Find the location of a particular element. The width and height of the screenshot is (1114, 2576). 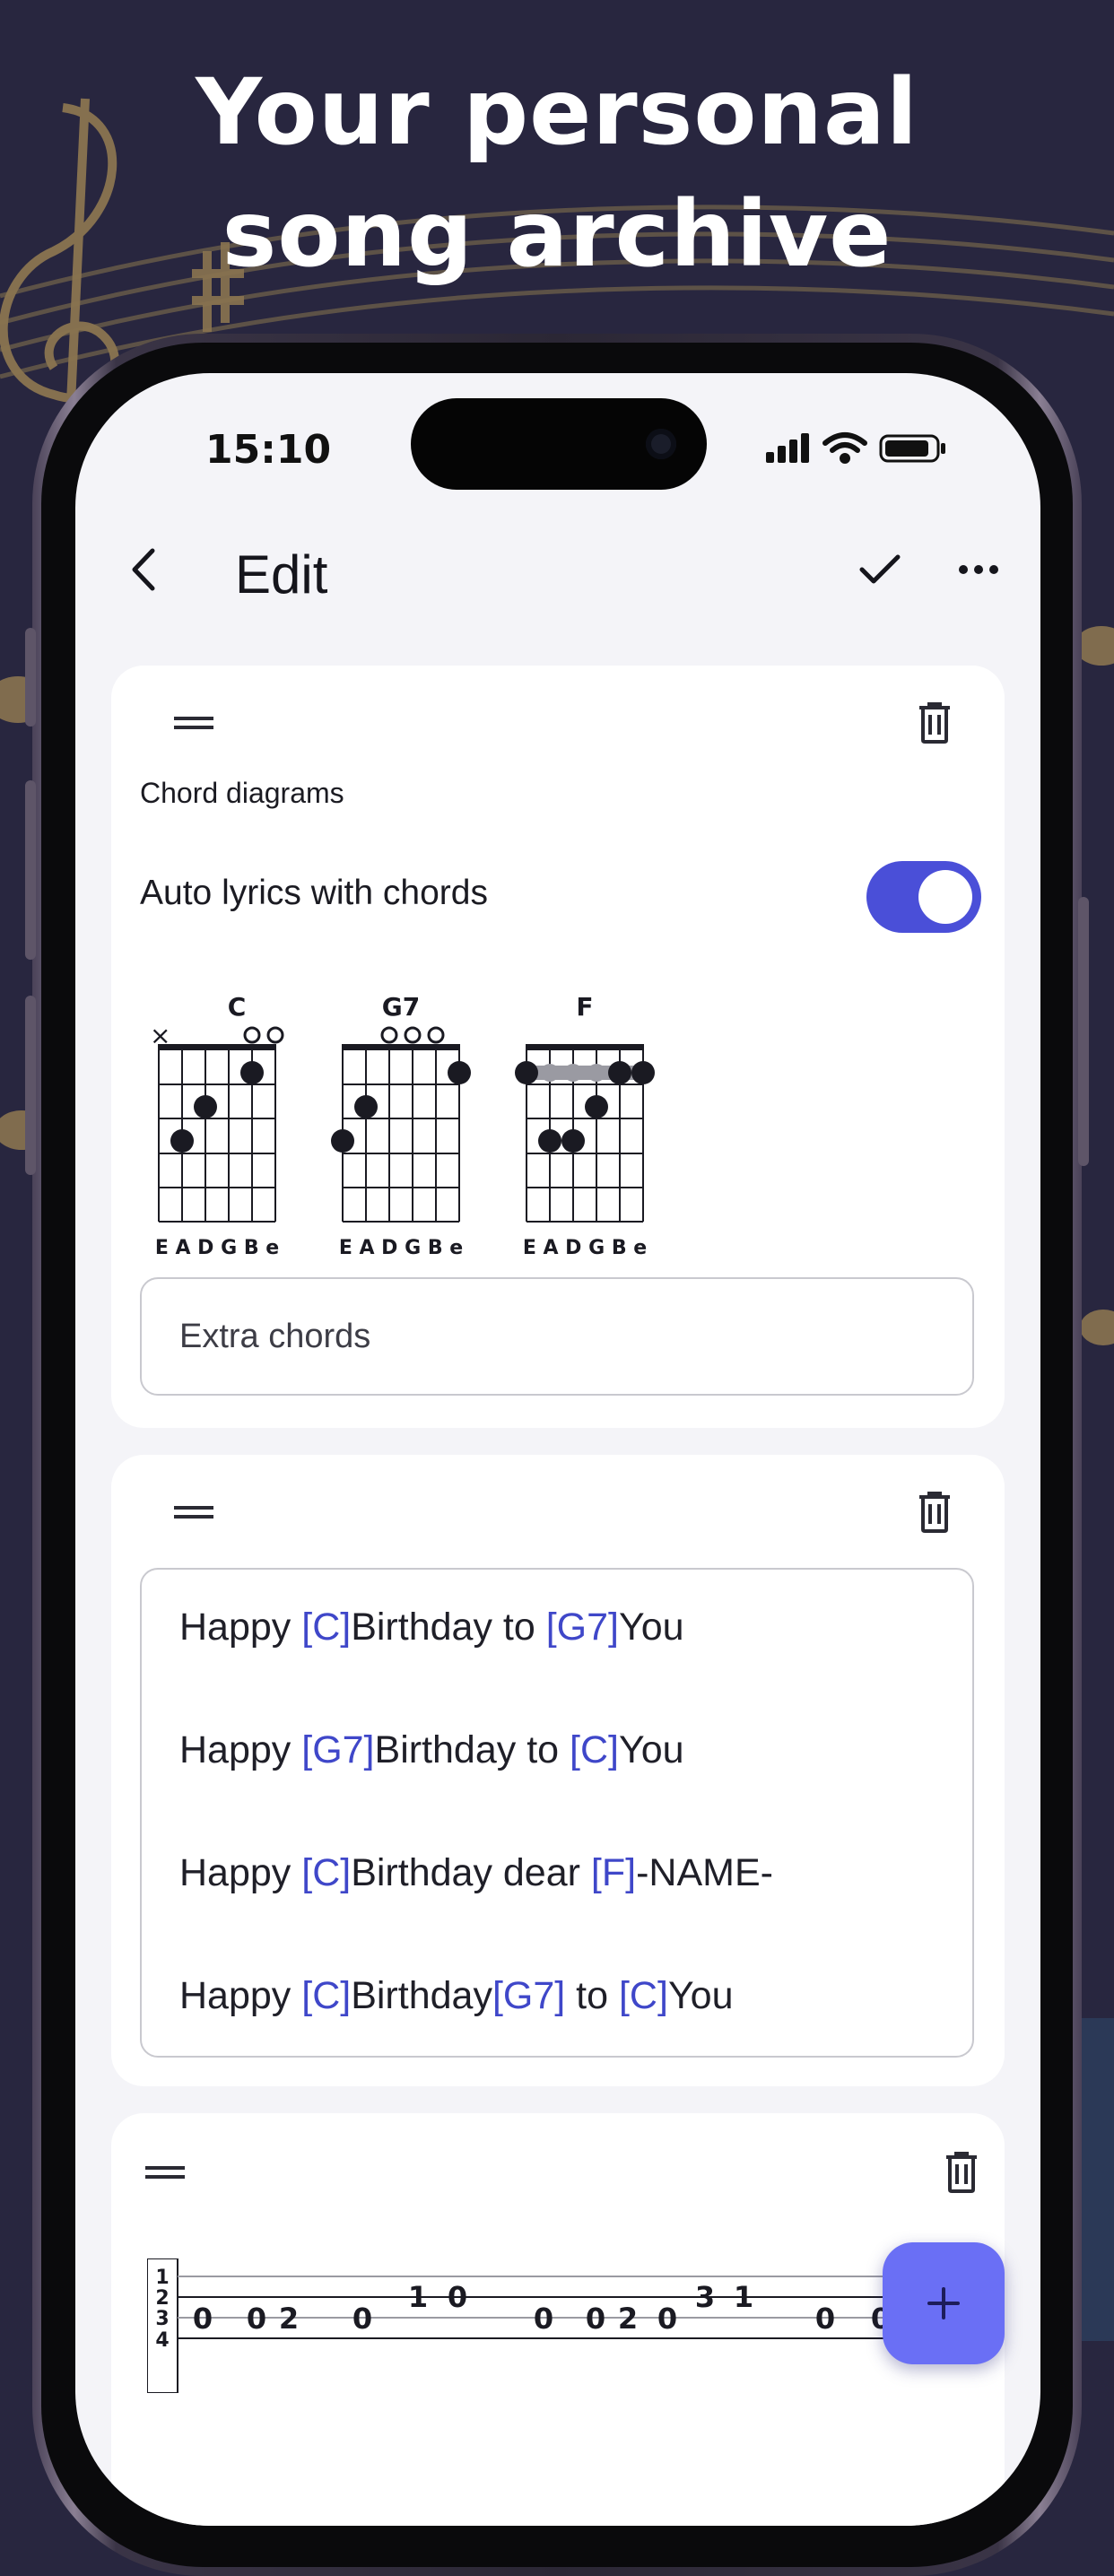

phone-volume-up-button is located at coordinates (30, 870).